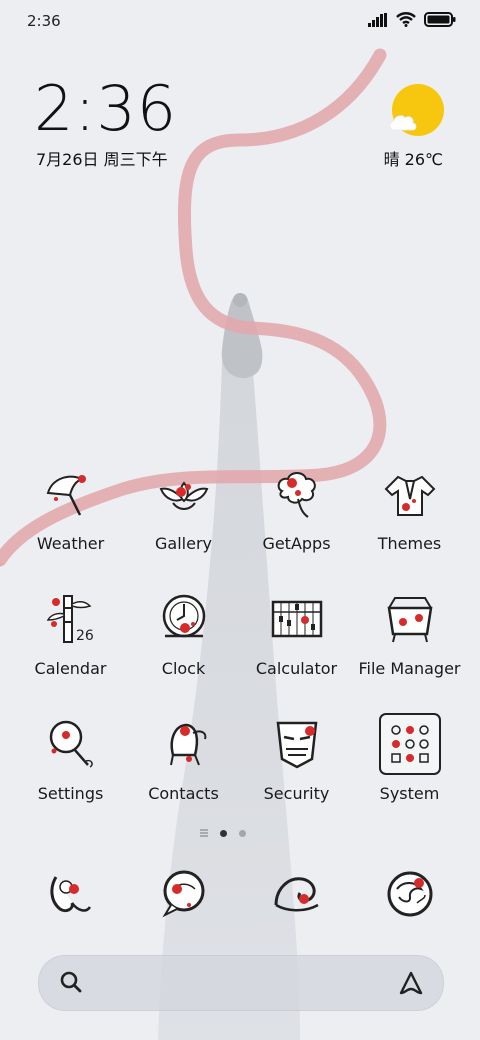  Describe the element at coordinates (296, 774) in the screenshot. I see `app-security: Security` at that location.